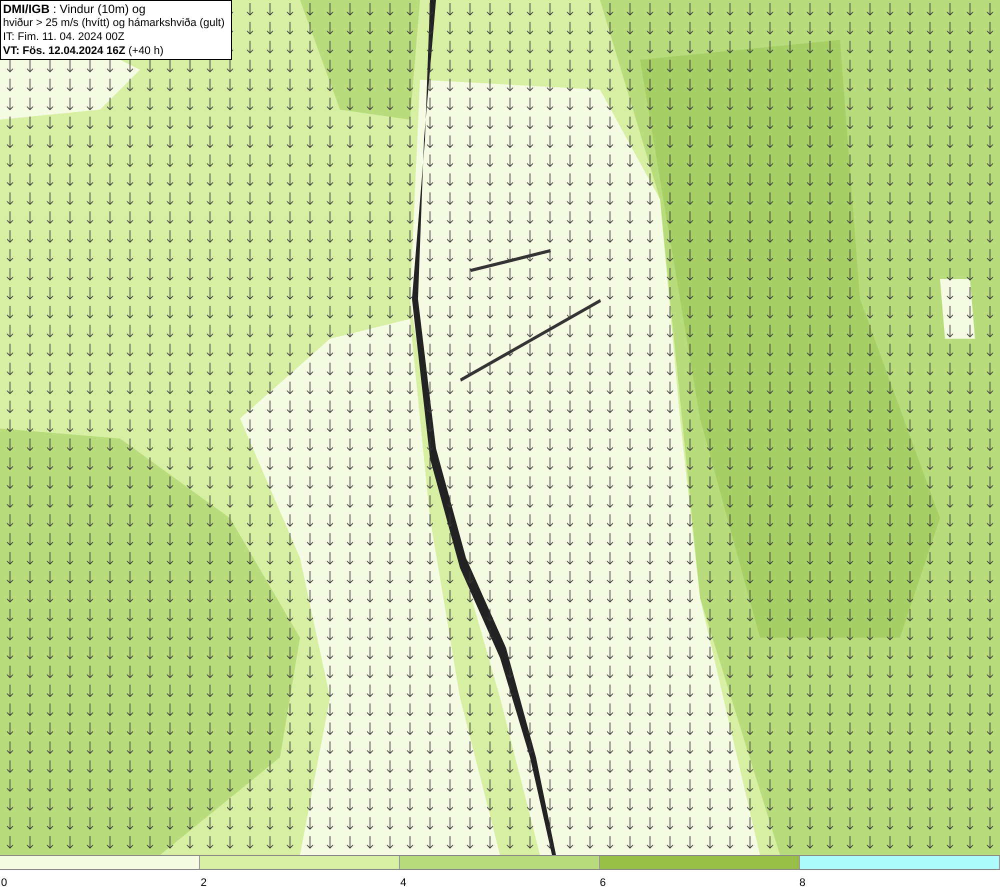 The image size is (1000, 887). What do you see at coordinates (64, 37) in the screenshot?
I see `legend-text: IT: Fim. 11. 04. 2024 00Z` at bounding box center [64, 37].